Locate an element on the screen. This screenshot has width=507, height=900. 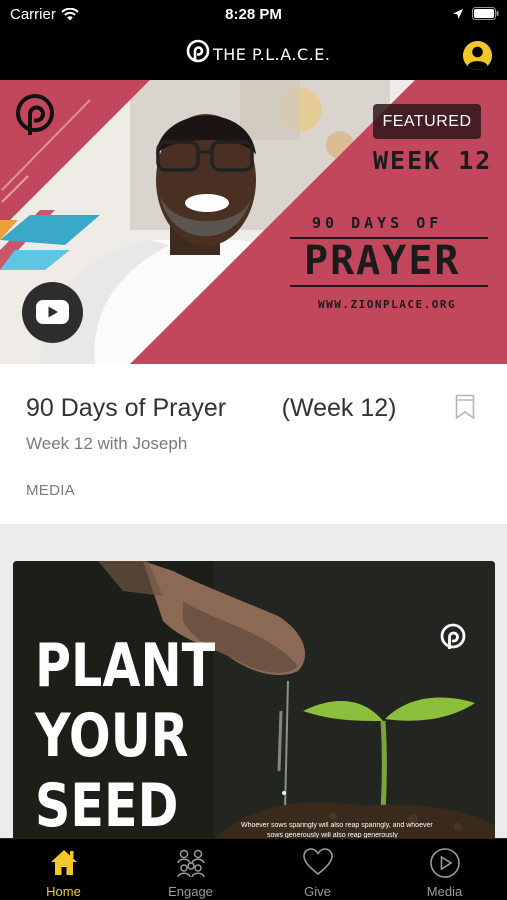
tab-engage-label: Engage is located at coordinates (190, 891).